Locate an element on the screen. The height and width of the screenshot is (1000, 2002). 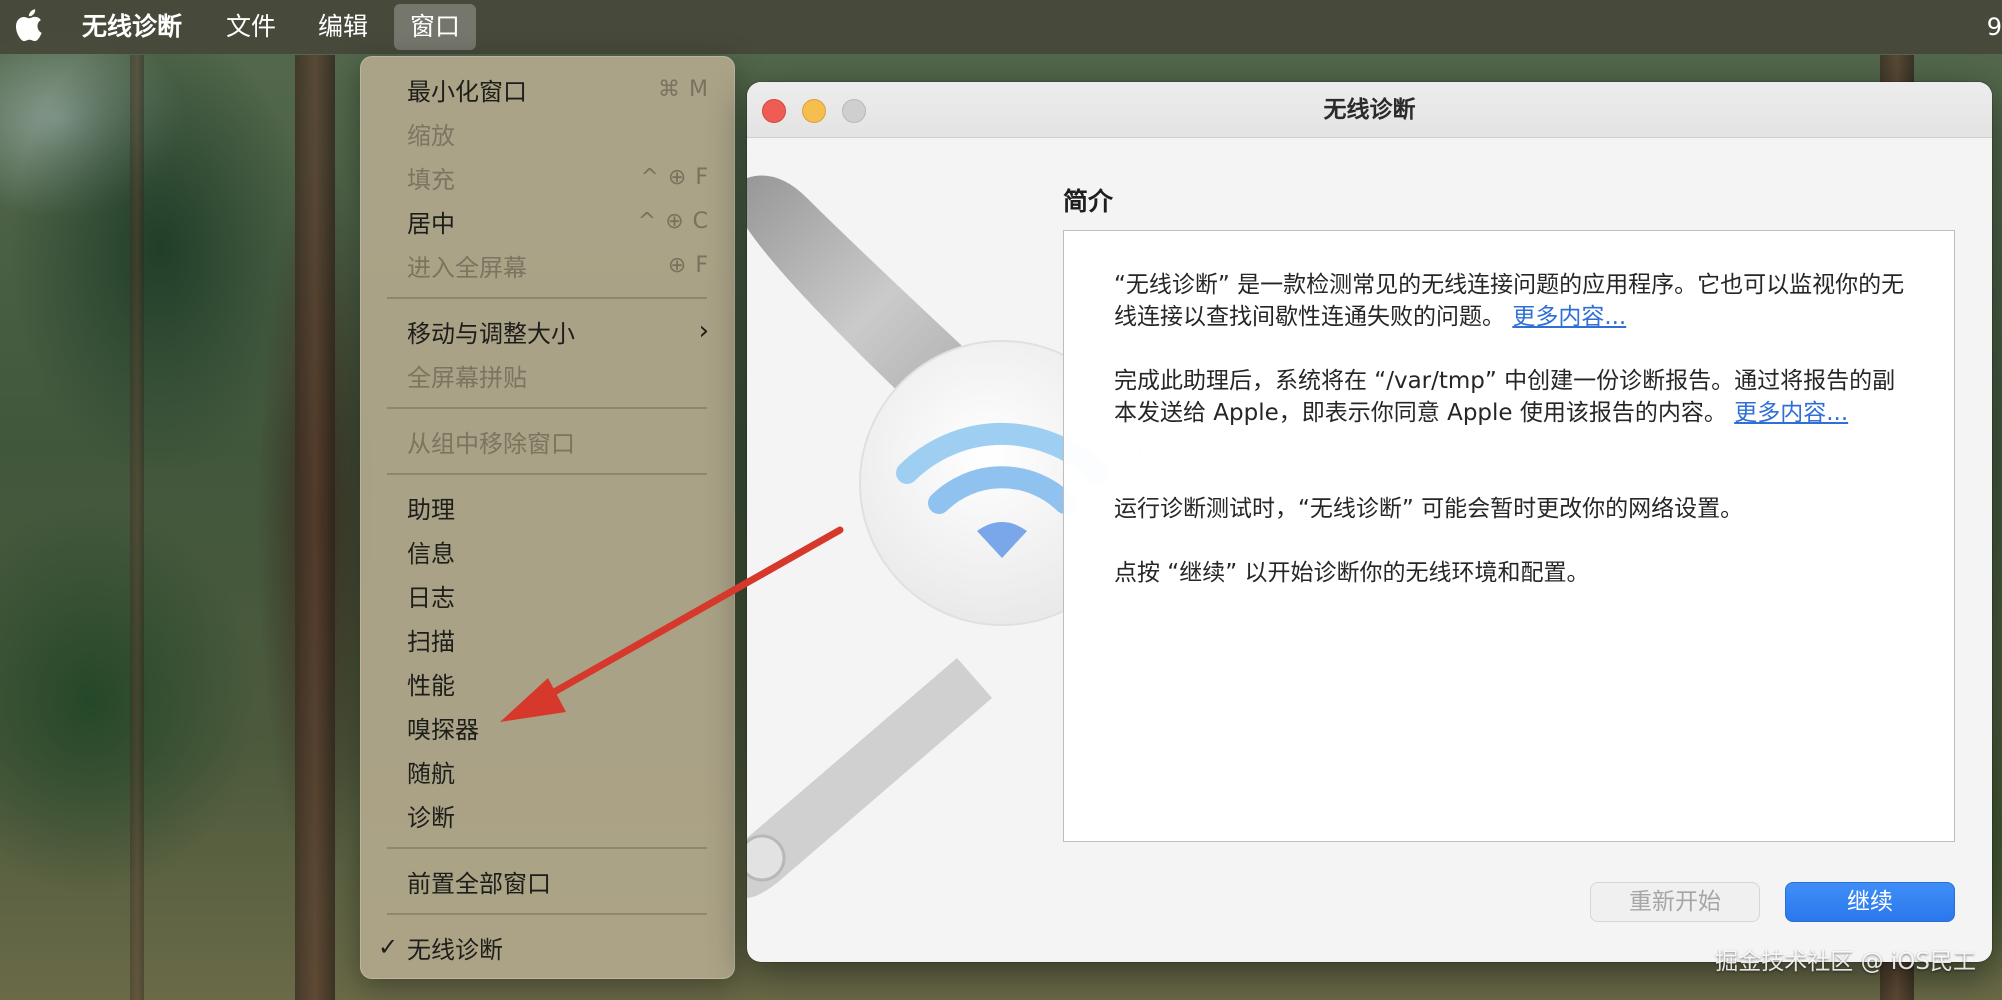
menu-item-label: 移动与调整大小 is located at coordinates (491, 333).